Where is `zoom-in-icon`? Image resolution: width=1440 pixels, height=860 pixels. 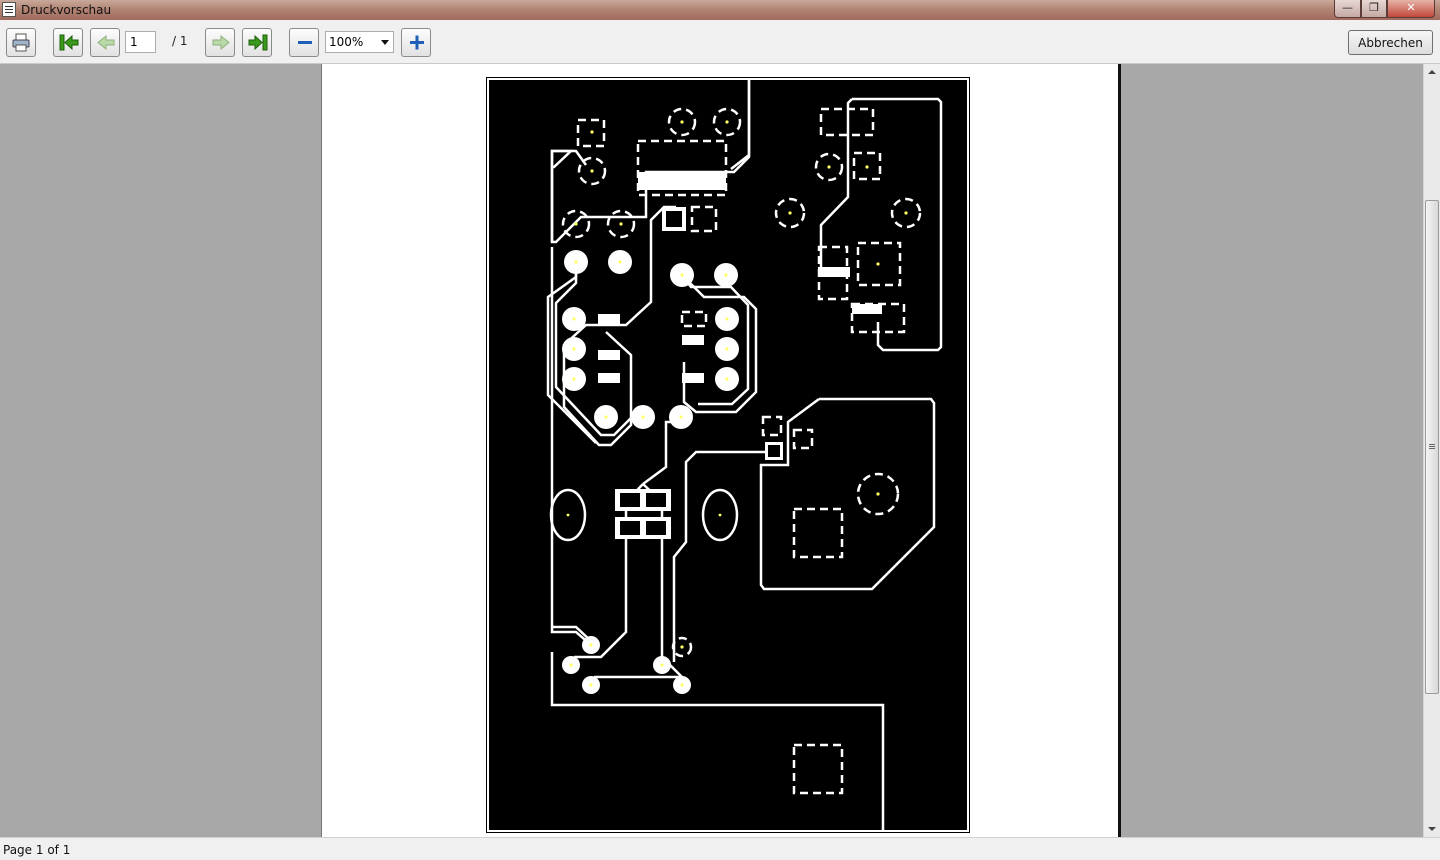
zoom-in-icon is located at coordinates (417, 42).